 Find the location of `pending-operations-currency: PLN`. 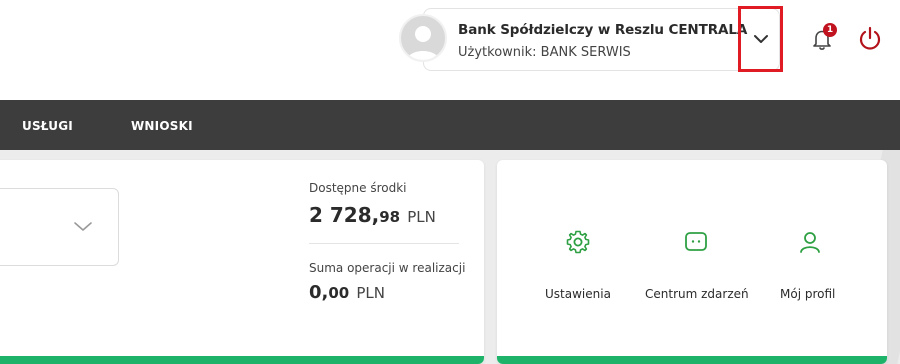

pending-operations-currency: PLN is located at coordinates (370, 293).